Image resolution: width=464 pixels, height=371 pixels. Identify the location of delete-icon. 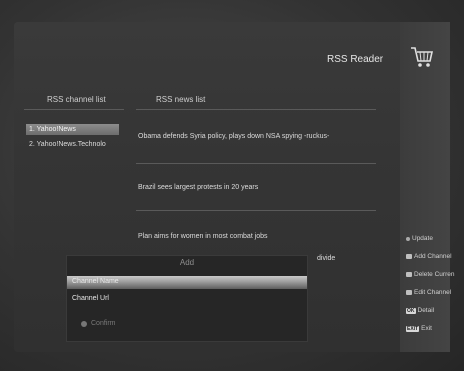
(409, 274).